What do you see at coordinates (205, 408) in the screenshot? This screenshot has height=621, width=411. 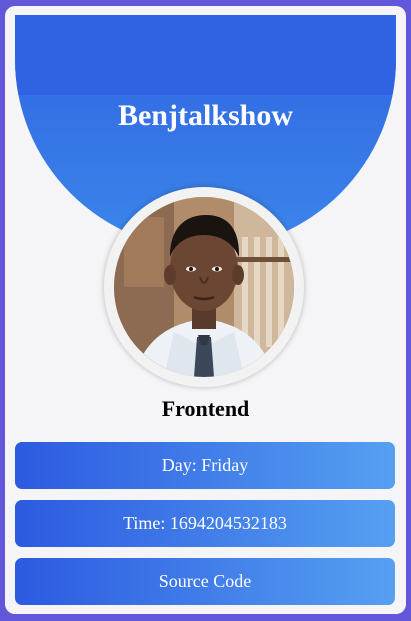 I see `profile-role: Frontend` at bounding box center [205, 408].